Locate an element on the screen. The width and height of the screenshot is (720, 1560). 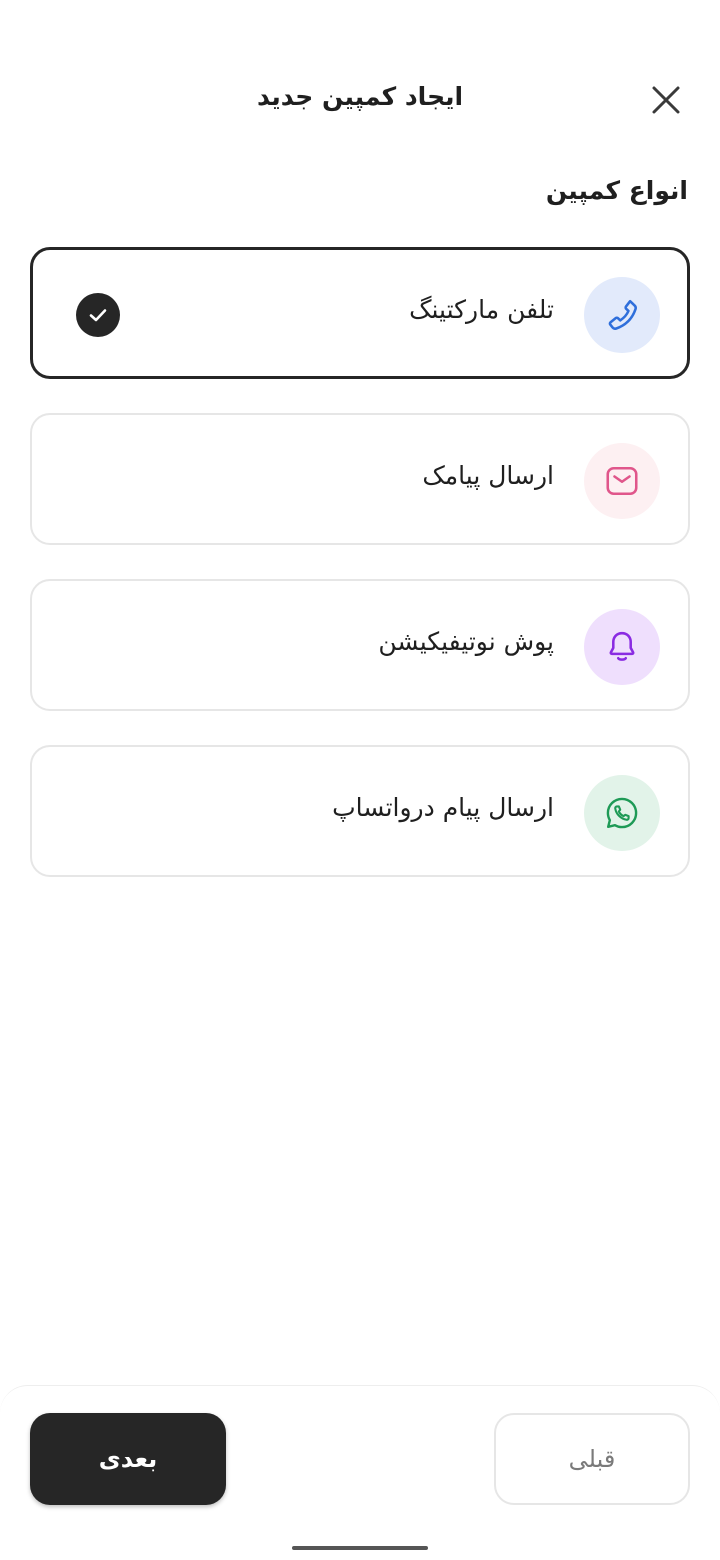
header: ایجاد کمپین جدید is located at coordinates (360, 98).